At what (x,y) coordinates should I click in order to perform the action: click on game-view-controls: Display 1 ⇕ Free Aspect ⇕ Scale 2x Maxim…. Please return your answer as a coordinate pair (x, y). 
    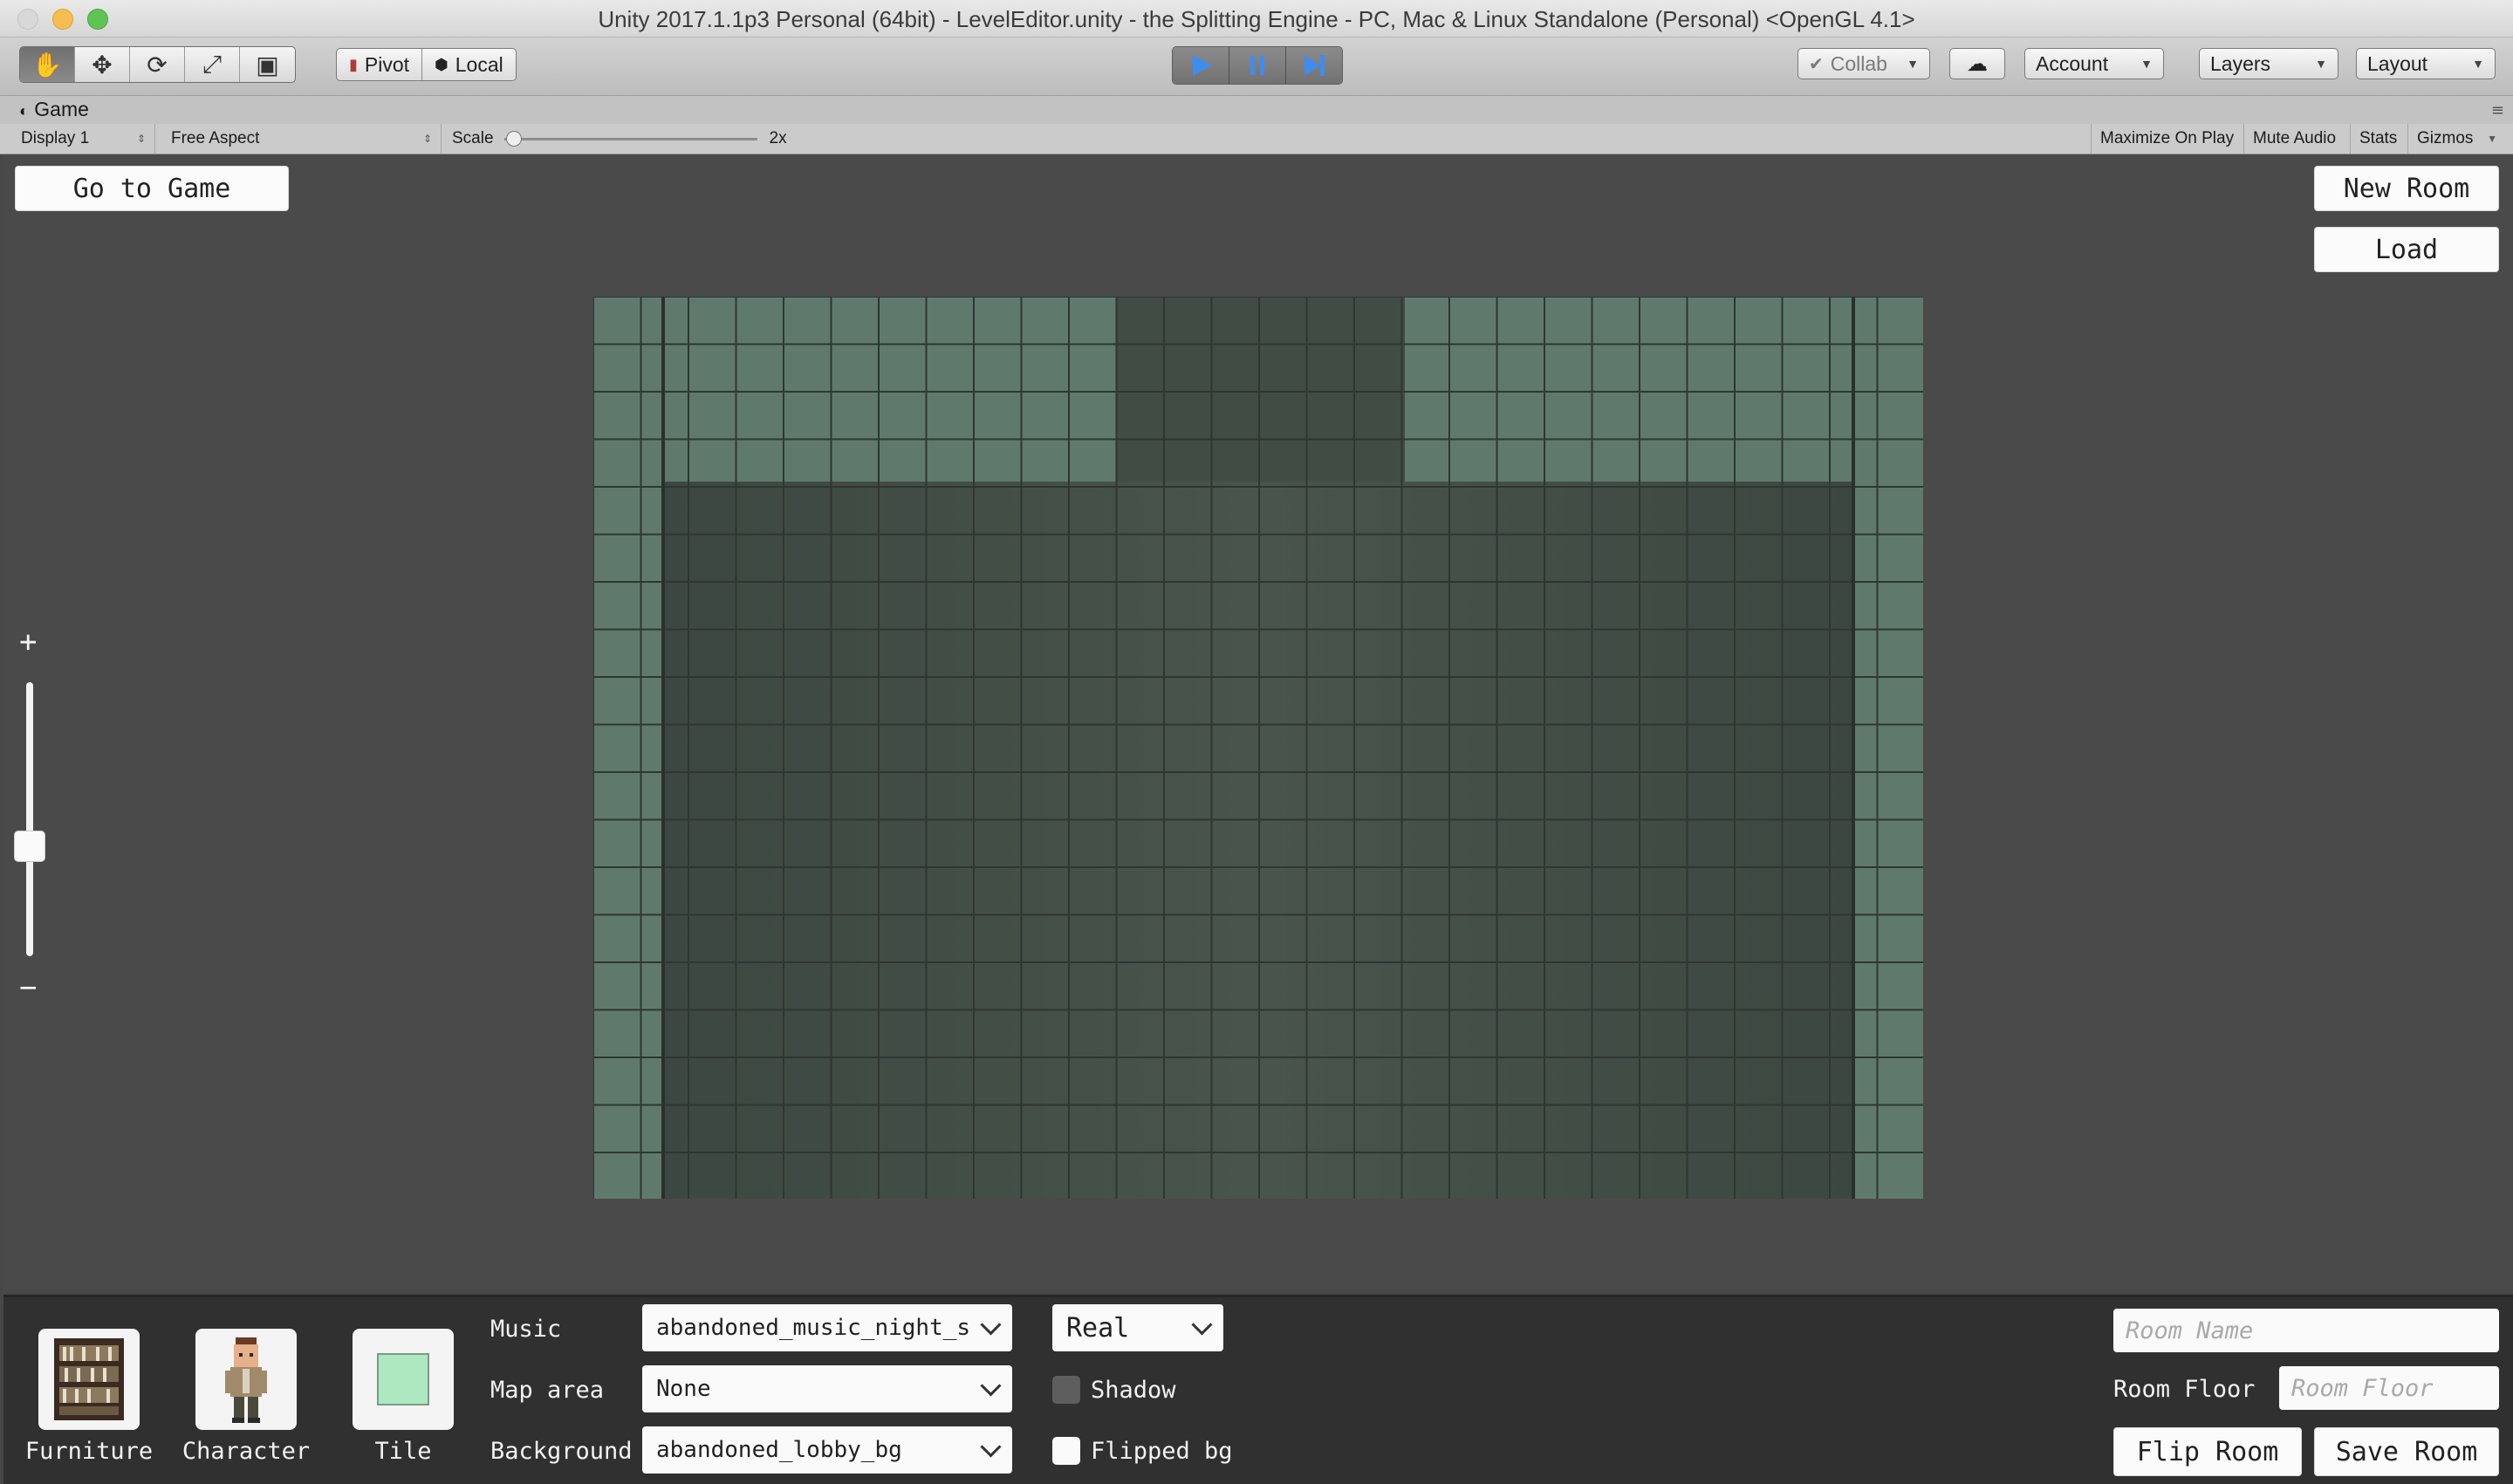
    Looking at the image, I should click on (1256, 139).